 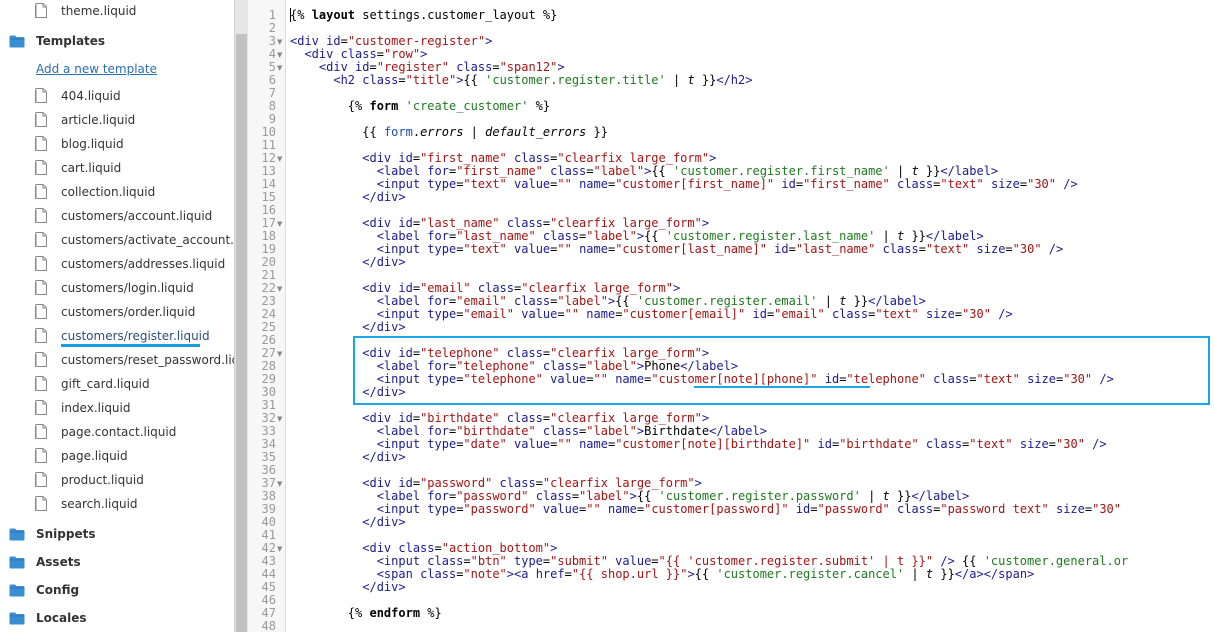 I want to click on file-item: collection.liquid, so click(x=117, y=194).